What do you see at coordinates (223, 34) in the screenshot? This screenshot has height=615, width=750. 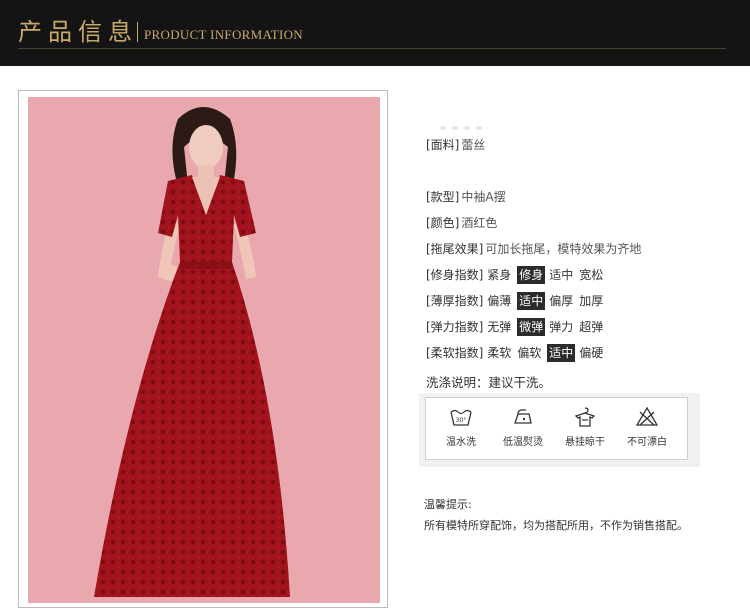 I see `header-title-en: PRODUCT INFORMATION` at bounding box center [223, 34].